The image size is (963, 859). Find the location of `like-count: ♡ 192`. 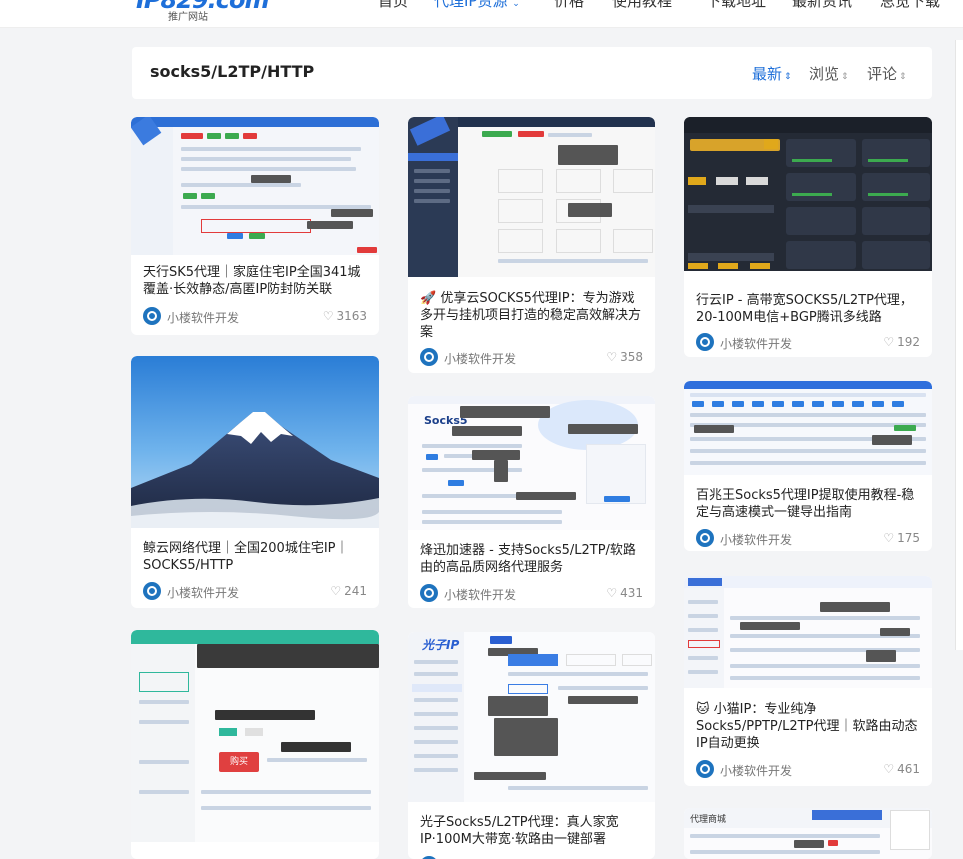

like-count: ♡ 192 is located at coordinates (901, 342).